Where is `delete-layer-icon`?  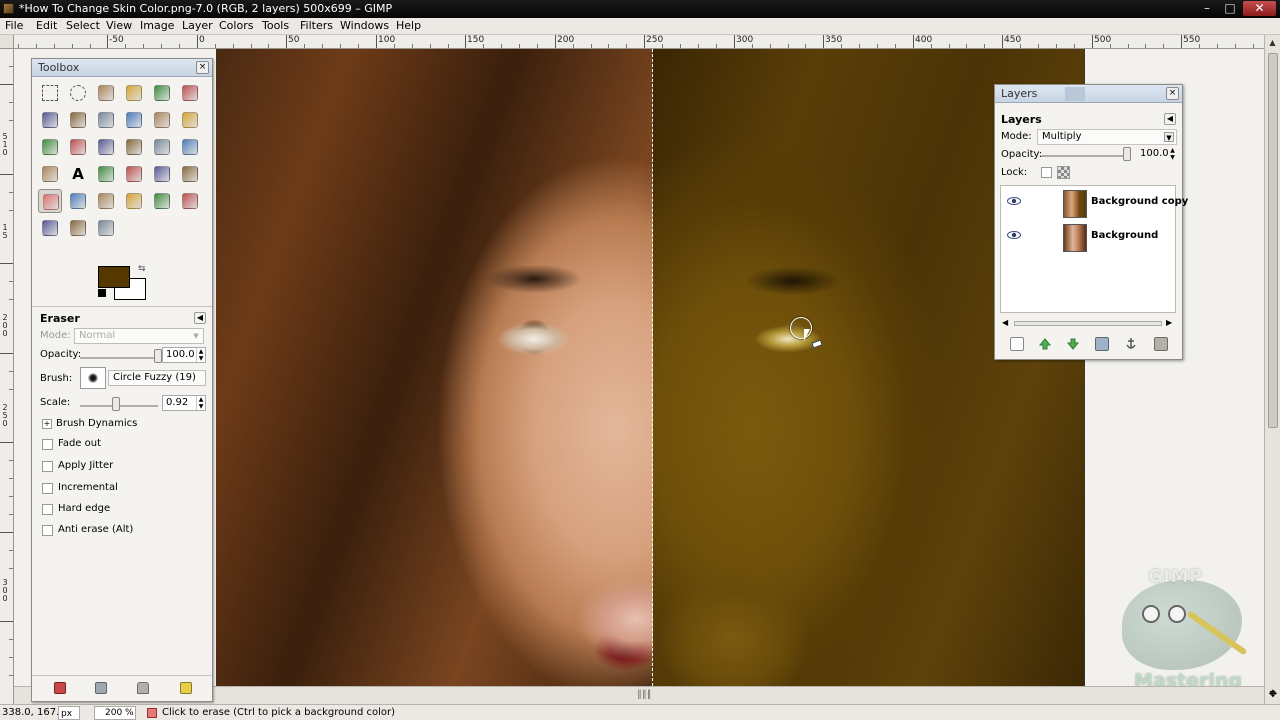 delete-layer-icon is located at coordinates (1161, 344).